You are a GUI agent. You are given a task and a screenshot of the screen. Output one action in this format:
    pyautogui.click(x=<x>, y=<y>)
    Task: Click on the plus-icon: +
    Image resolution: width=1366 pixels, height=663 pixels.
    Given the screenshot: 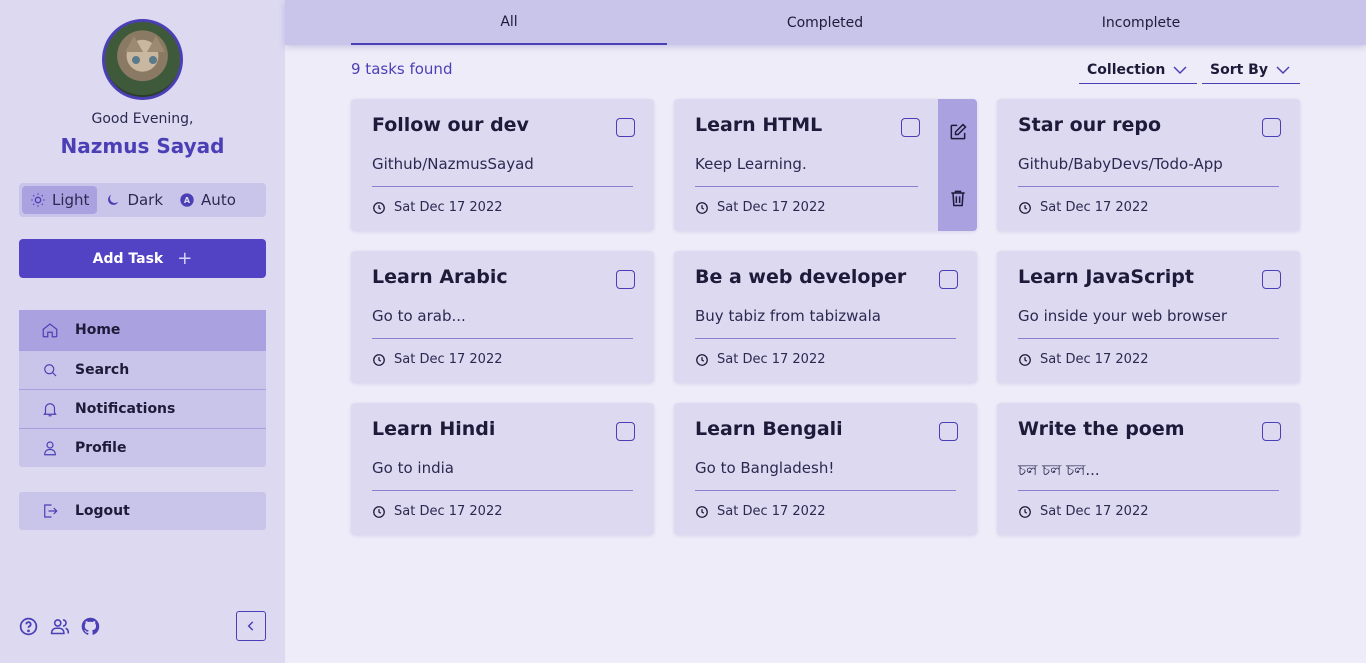 What is the action you would take?
    pyautogui.click(x=185, y=258)
    